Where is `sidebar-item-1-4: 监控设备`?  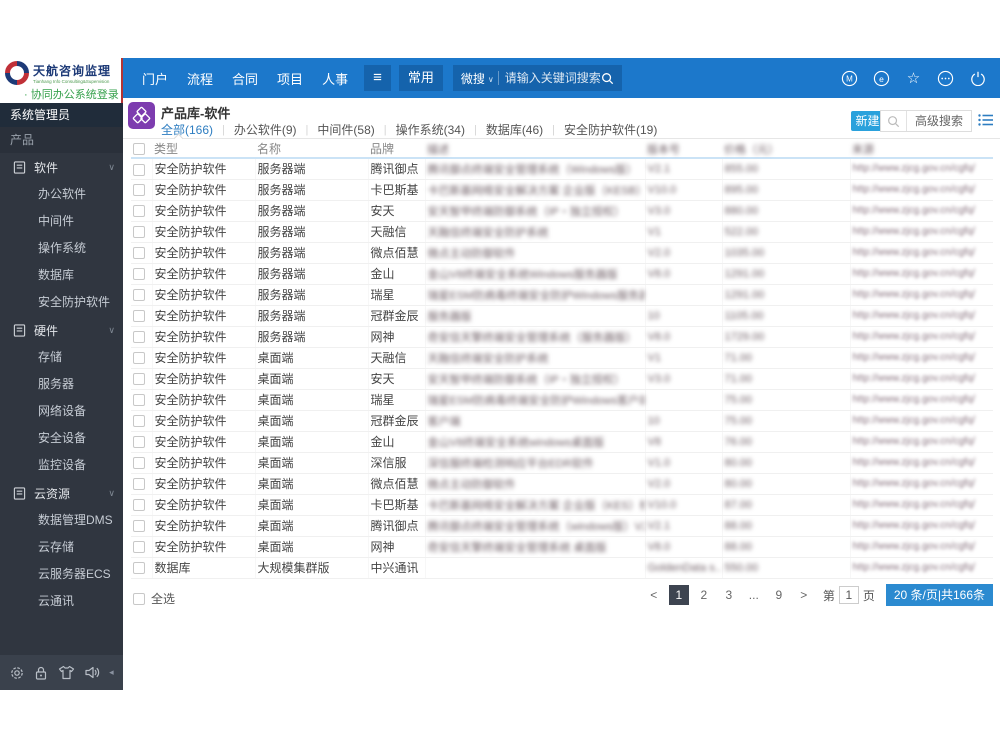 sidebar-item-1-4: 监控设备 is located at coordinates (61, 465).